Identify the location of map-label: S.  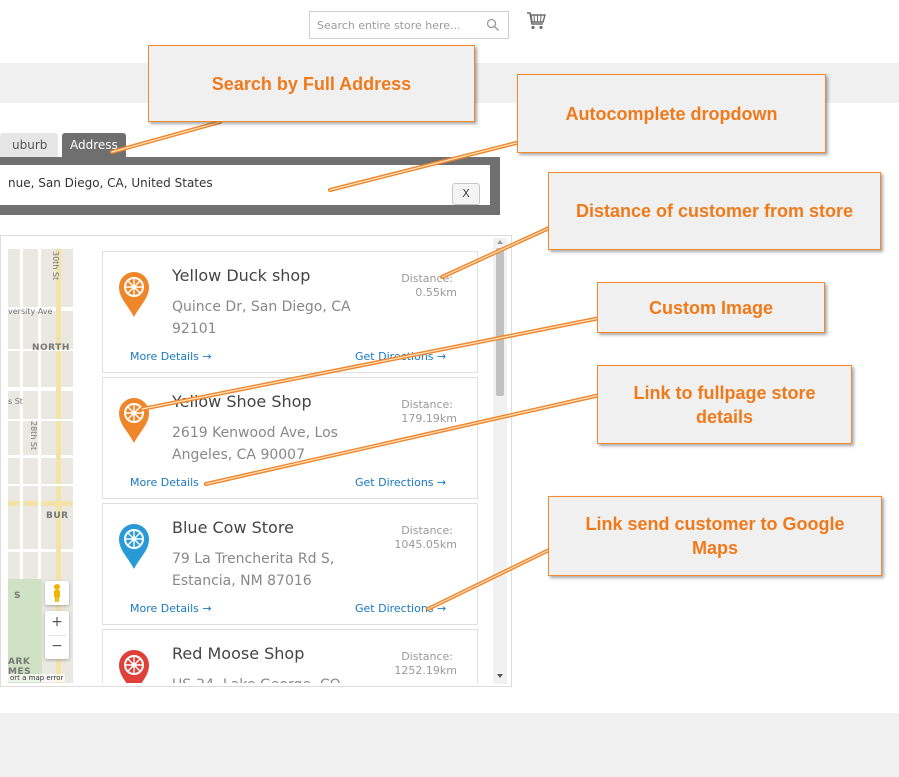
(17, 596).